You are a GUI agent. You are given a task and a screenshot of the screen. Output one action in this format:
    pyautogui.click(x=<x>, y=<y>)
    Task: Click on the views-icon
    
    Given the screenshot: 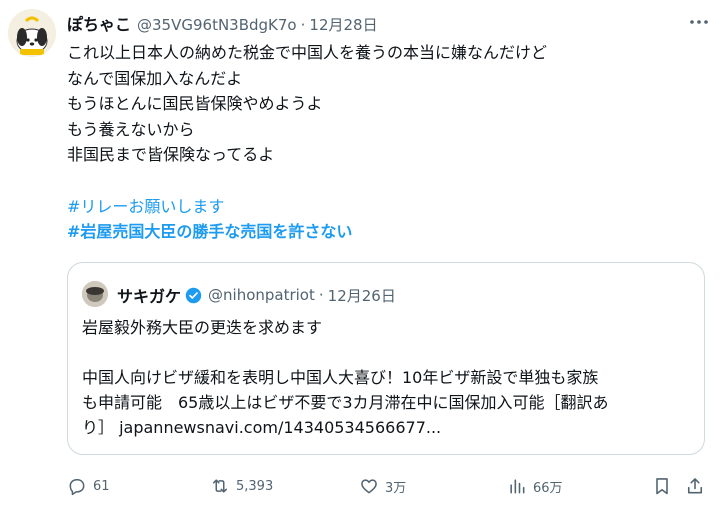 What is the action you would take?
    pyautogui.click(x=517, y=486)
    